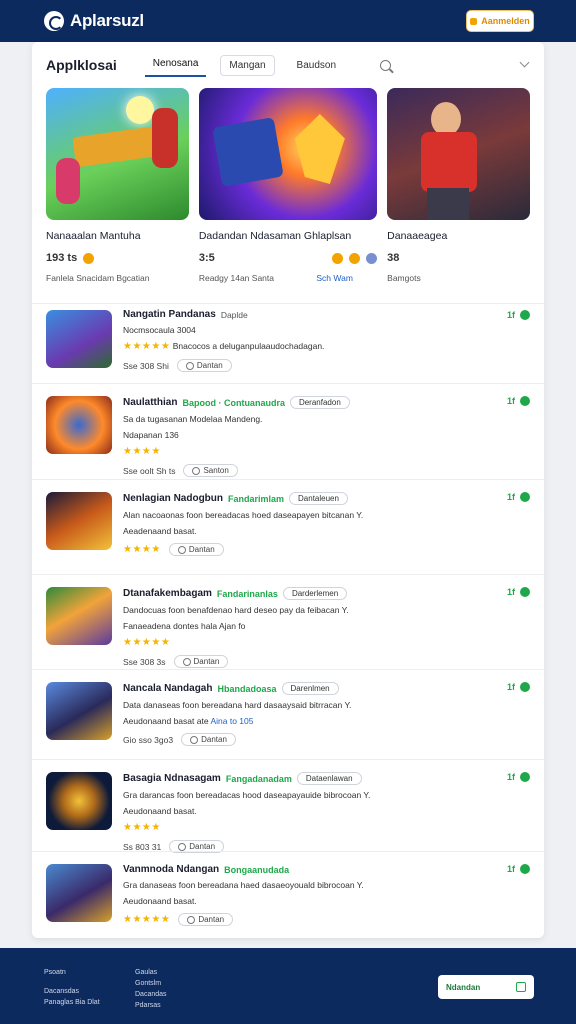  I want to click on featured-category-text: Readgy 14an Santa, so click(236, 278).